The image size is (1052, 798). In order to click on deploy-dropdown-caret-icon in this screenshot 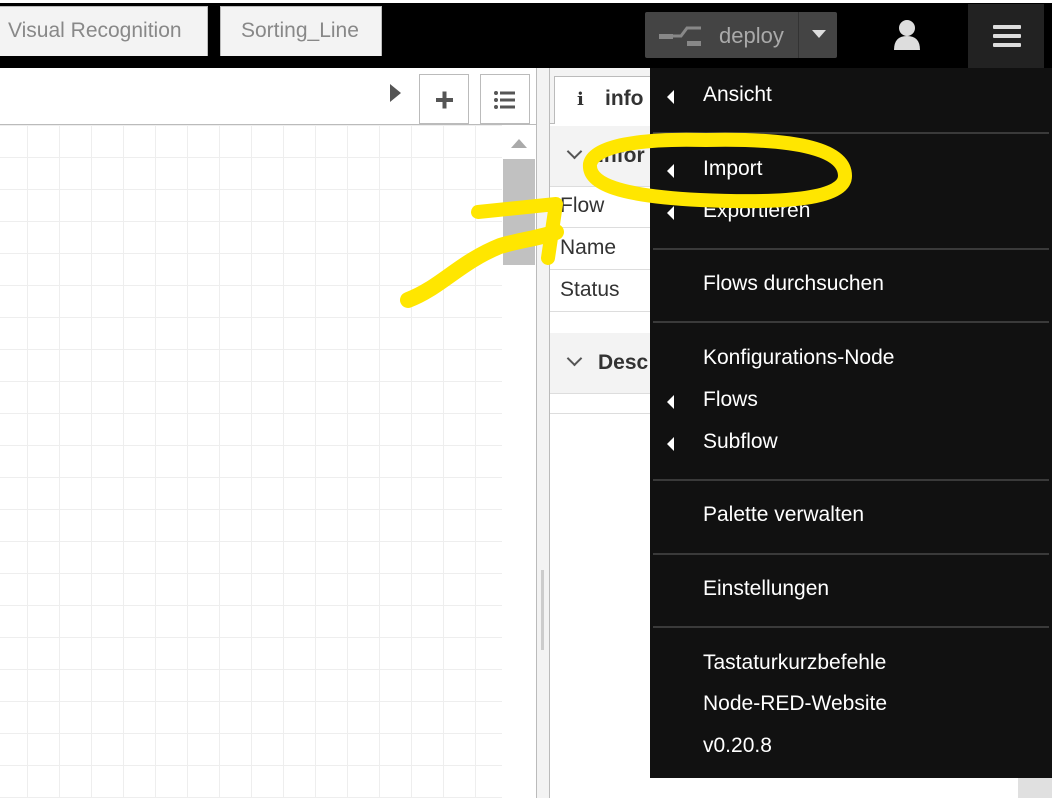, I will do `click(819, 34)`.